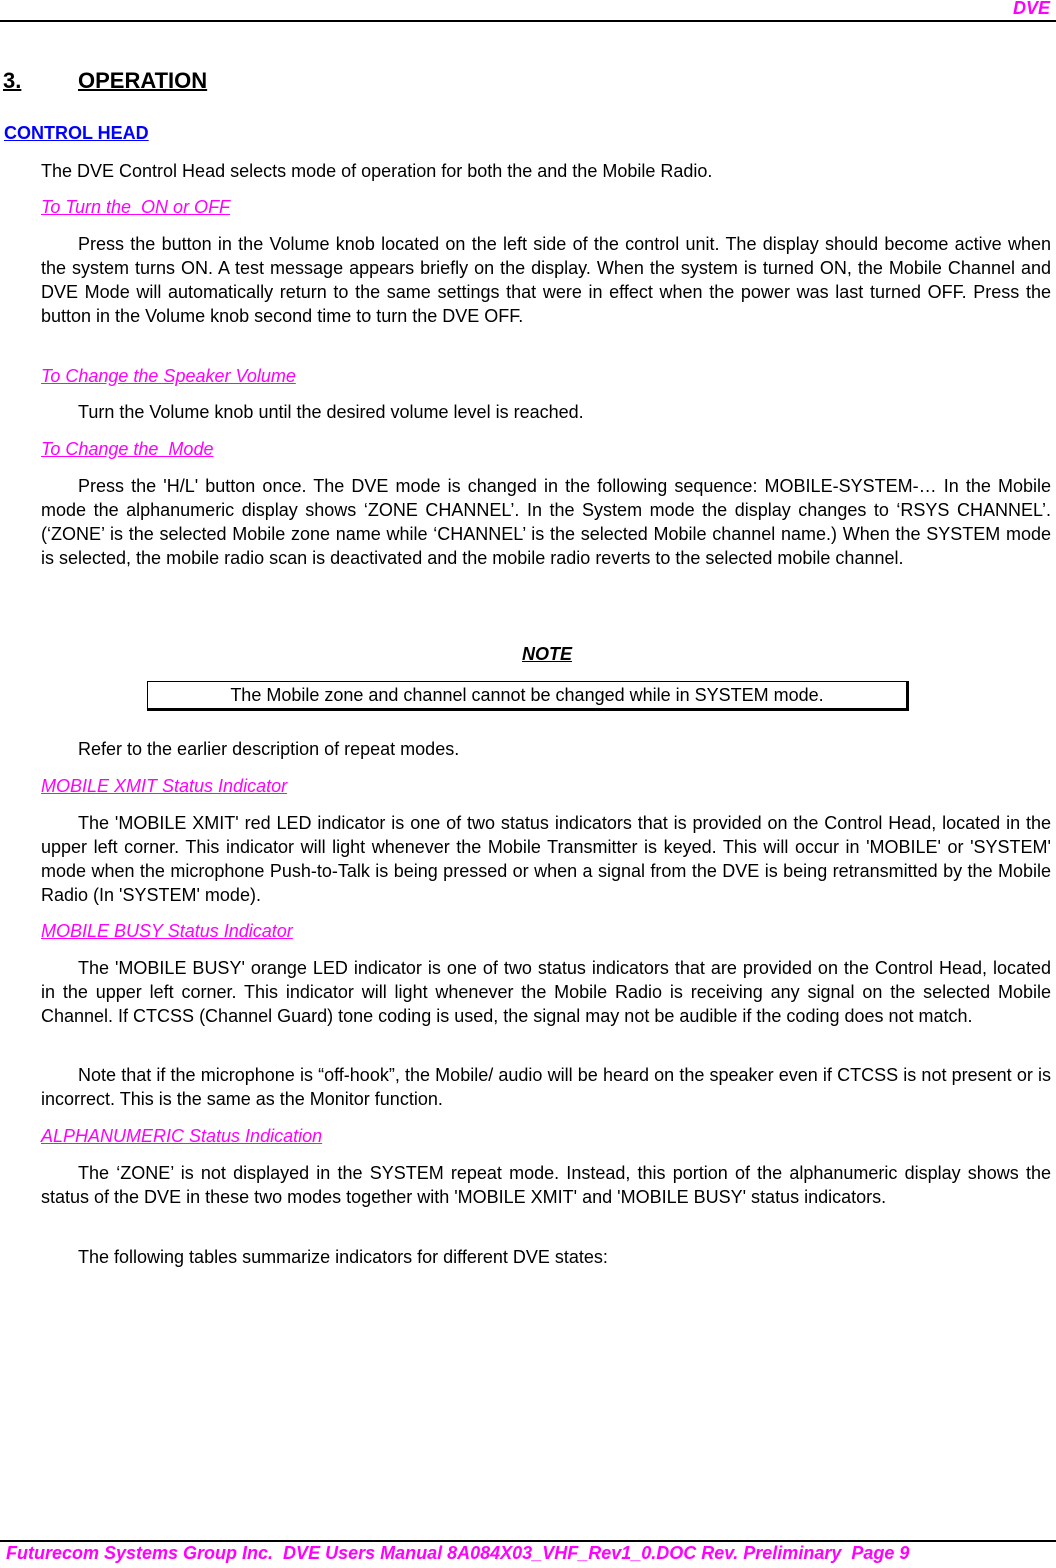 This screenshot has height=1568, width=1056. I want to click on footer-rule, so click(528, 1541).